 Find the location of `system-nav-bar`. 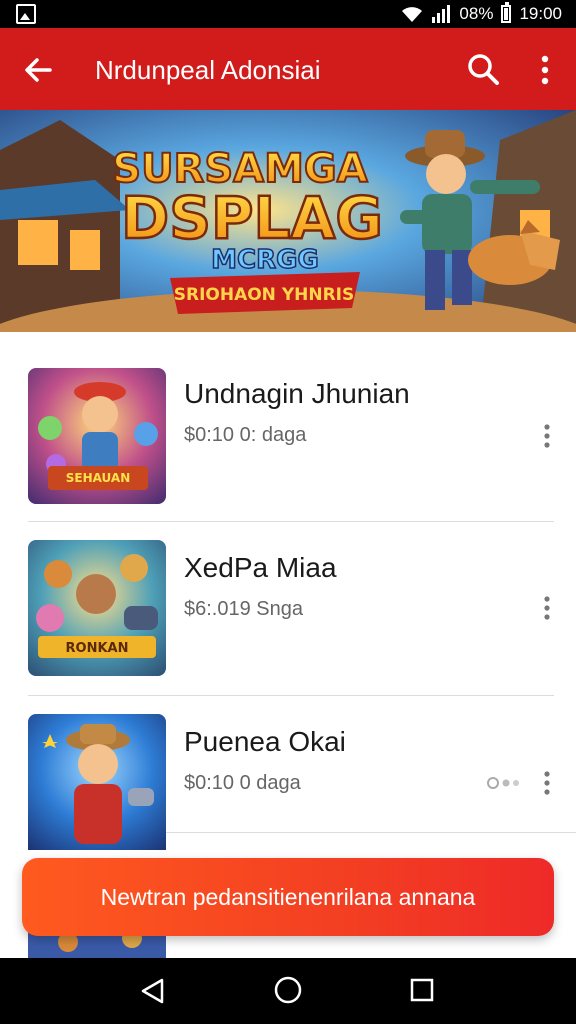

system-nav-bar is located at coordinates (288, 991).